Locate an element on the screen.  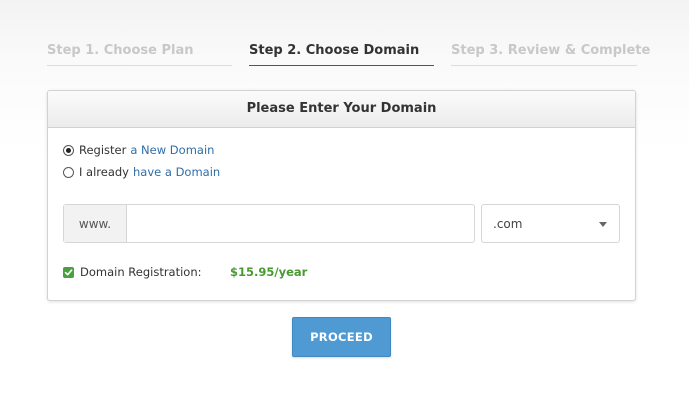
domain-registration-label: Domain Registration: is located at coordinates (141, 272).